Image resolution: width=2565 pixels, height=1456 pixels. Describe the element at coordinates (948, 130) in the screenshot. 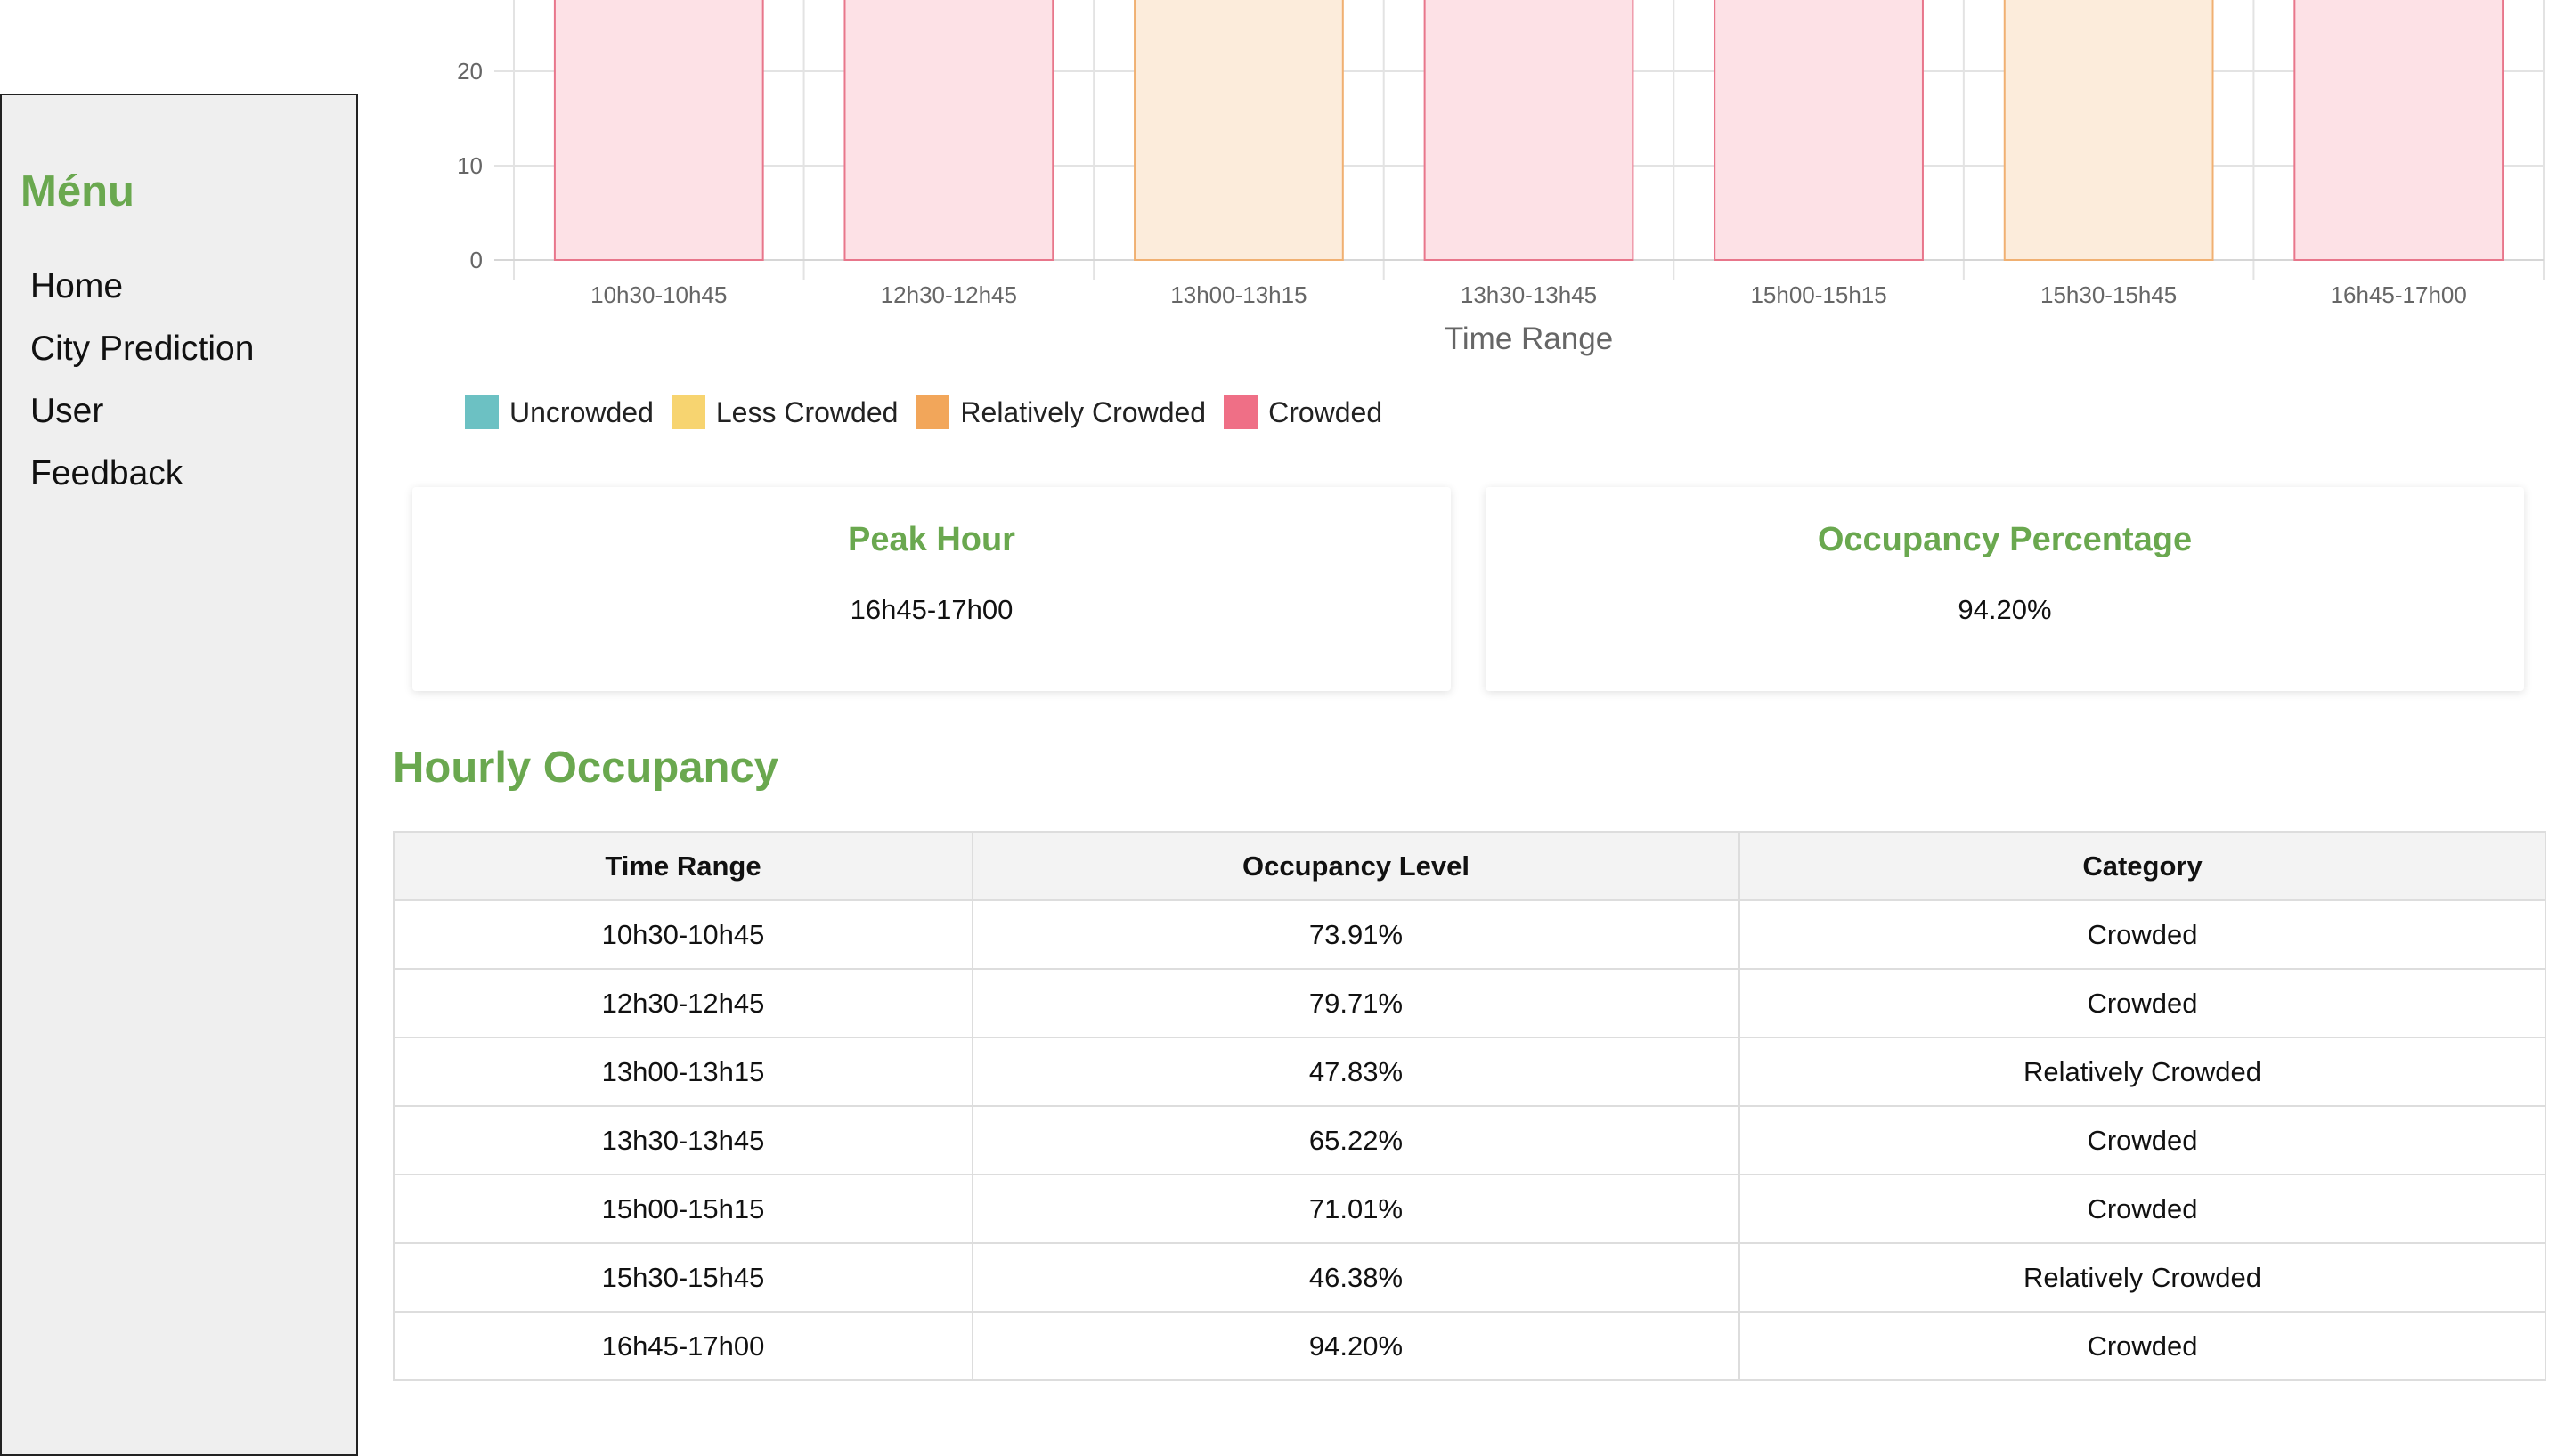

I see `bar-12h30-12h45` at that location.